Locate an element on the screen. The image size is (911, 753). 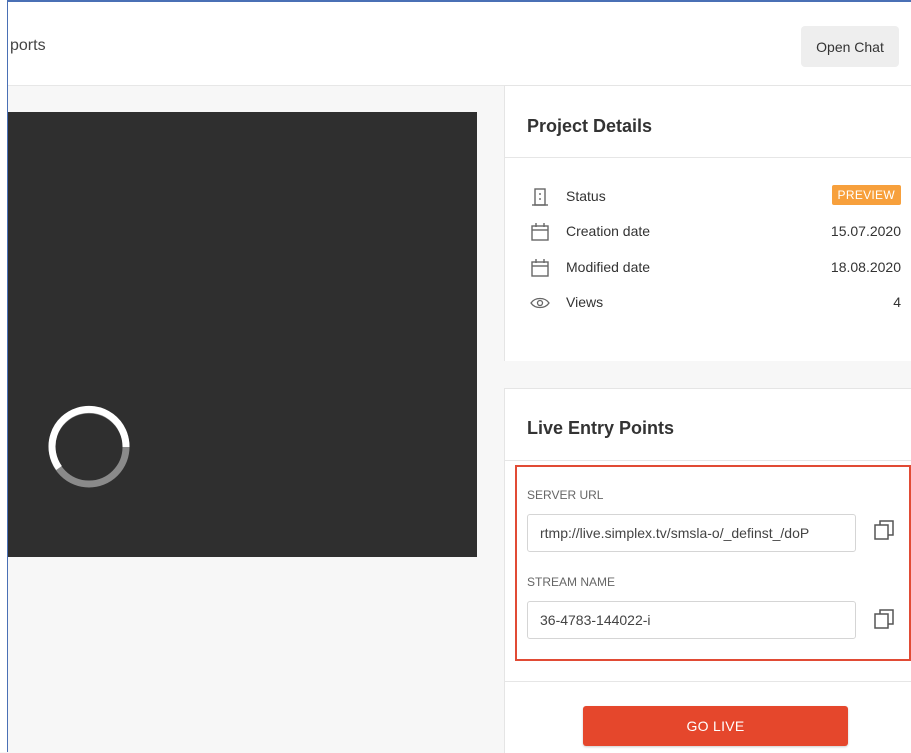
copy-server-url-icon is located at coordinates (884, 530).